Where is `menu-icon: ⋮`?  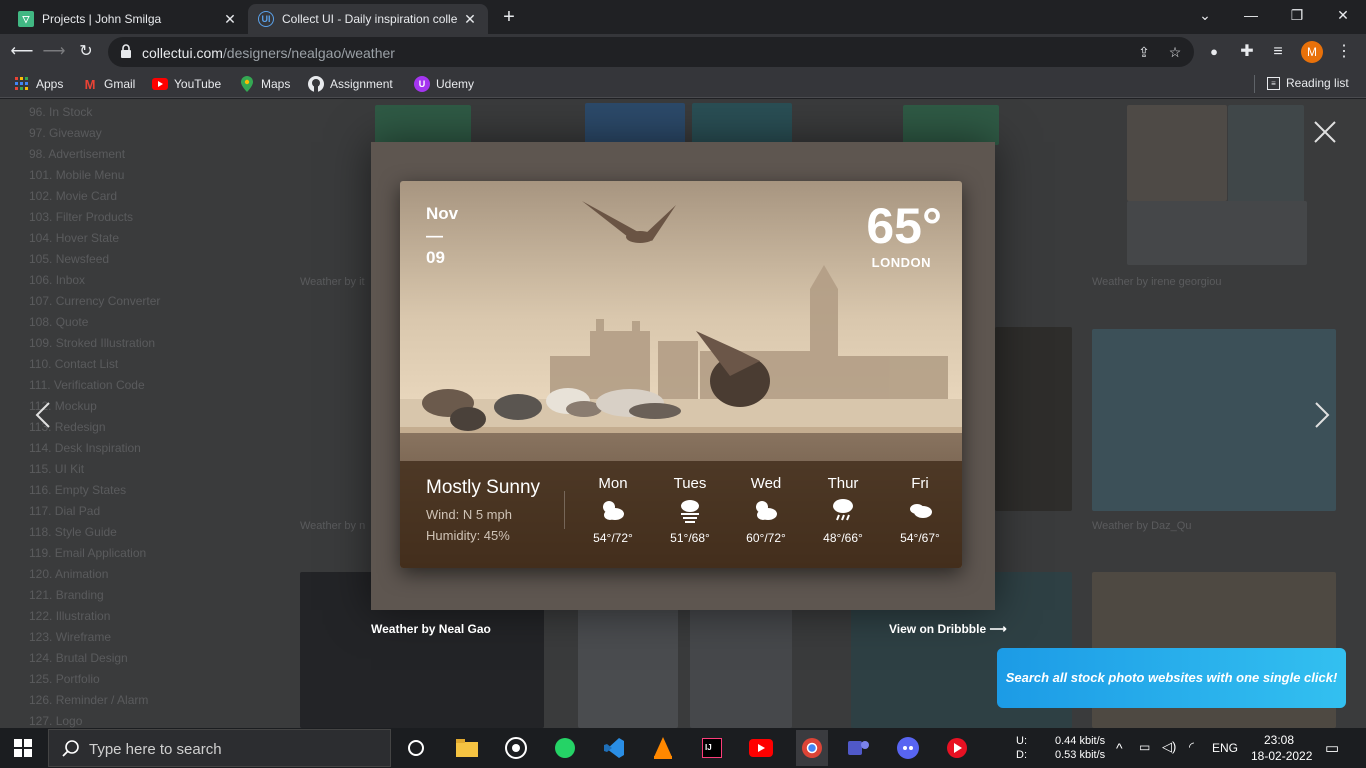 menu-icon: ⋮ is located at coordinates (1344, 52).